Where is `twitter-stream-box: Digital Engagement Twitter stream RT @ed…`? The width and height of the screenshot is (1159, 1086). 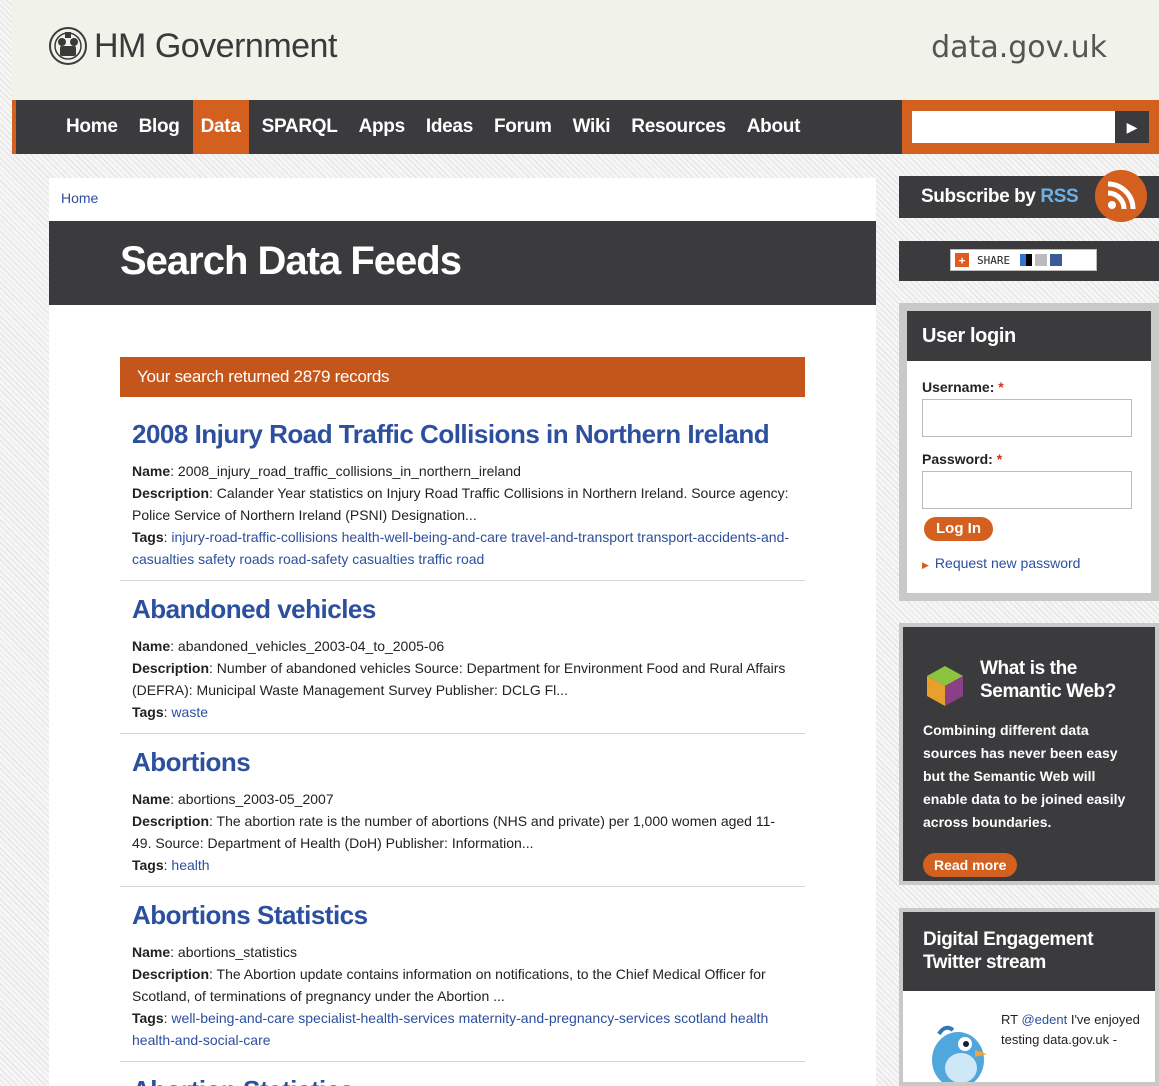 twitter-stream-box: Digital Engagement Twitter stream RT @ed… is located at coordinates (1029, 997).